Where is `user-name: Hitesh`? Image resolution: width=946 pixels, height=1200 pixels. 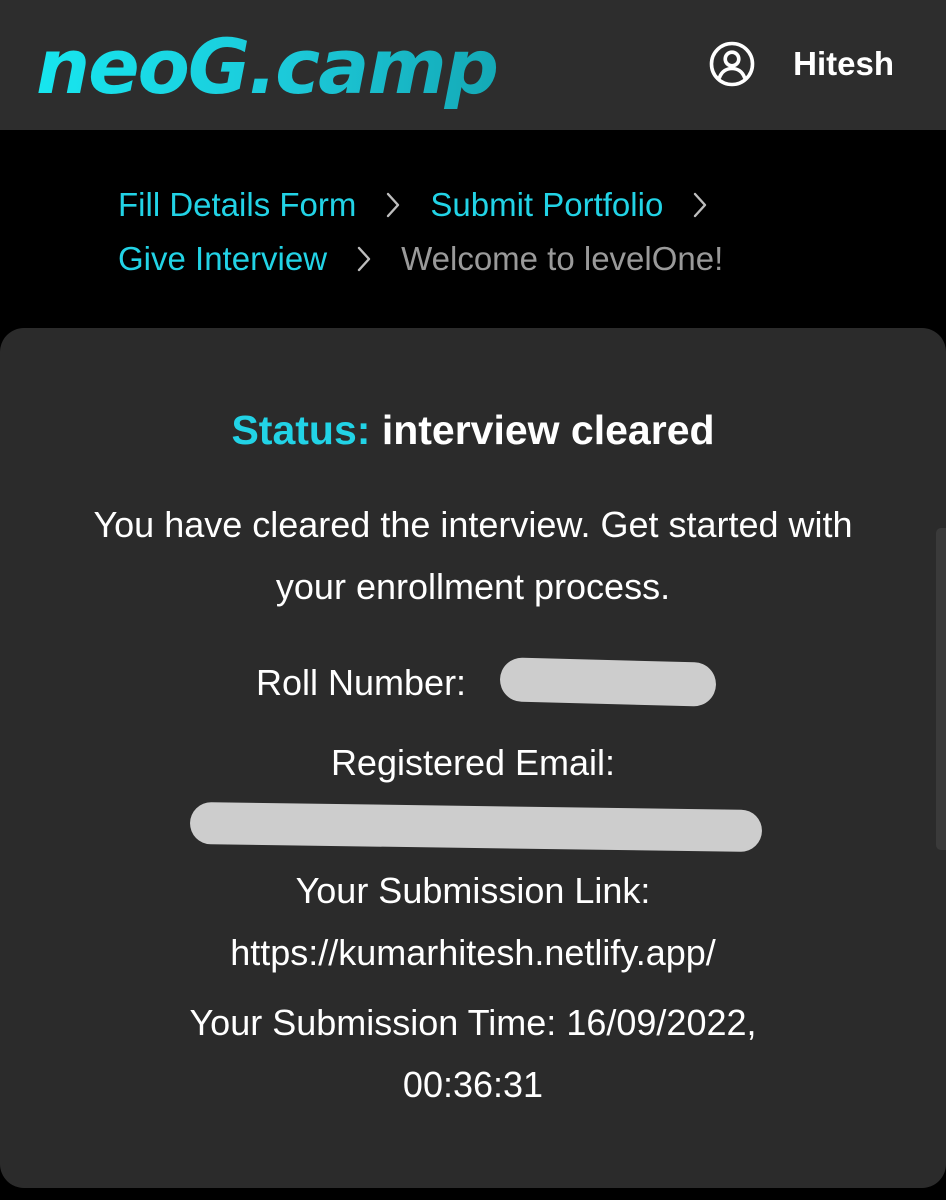
user-name: Hitesh is located at coordinates (843, 64).